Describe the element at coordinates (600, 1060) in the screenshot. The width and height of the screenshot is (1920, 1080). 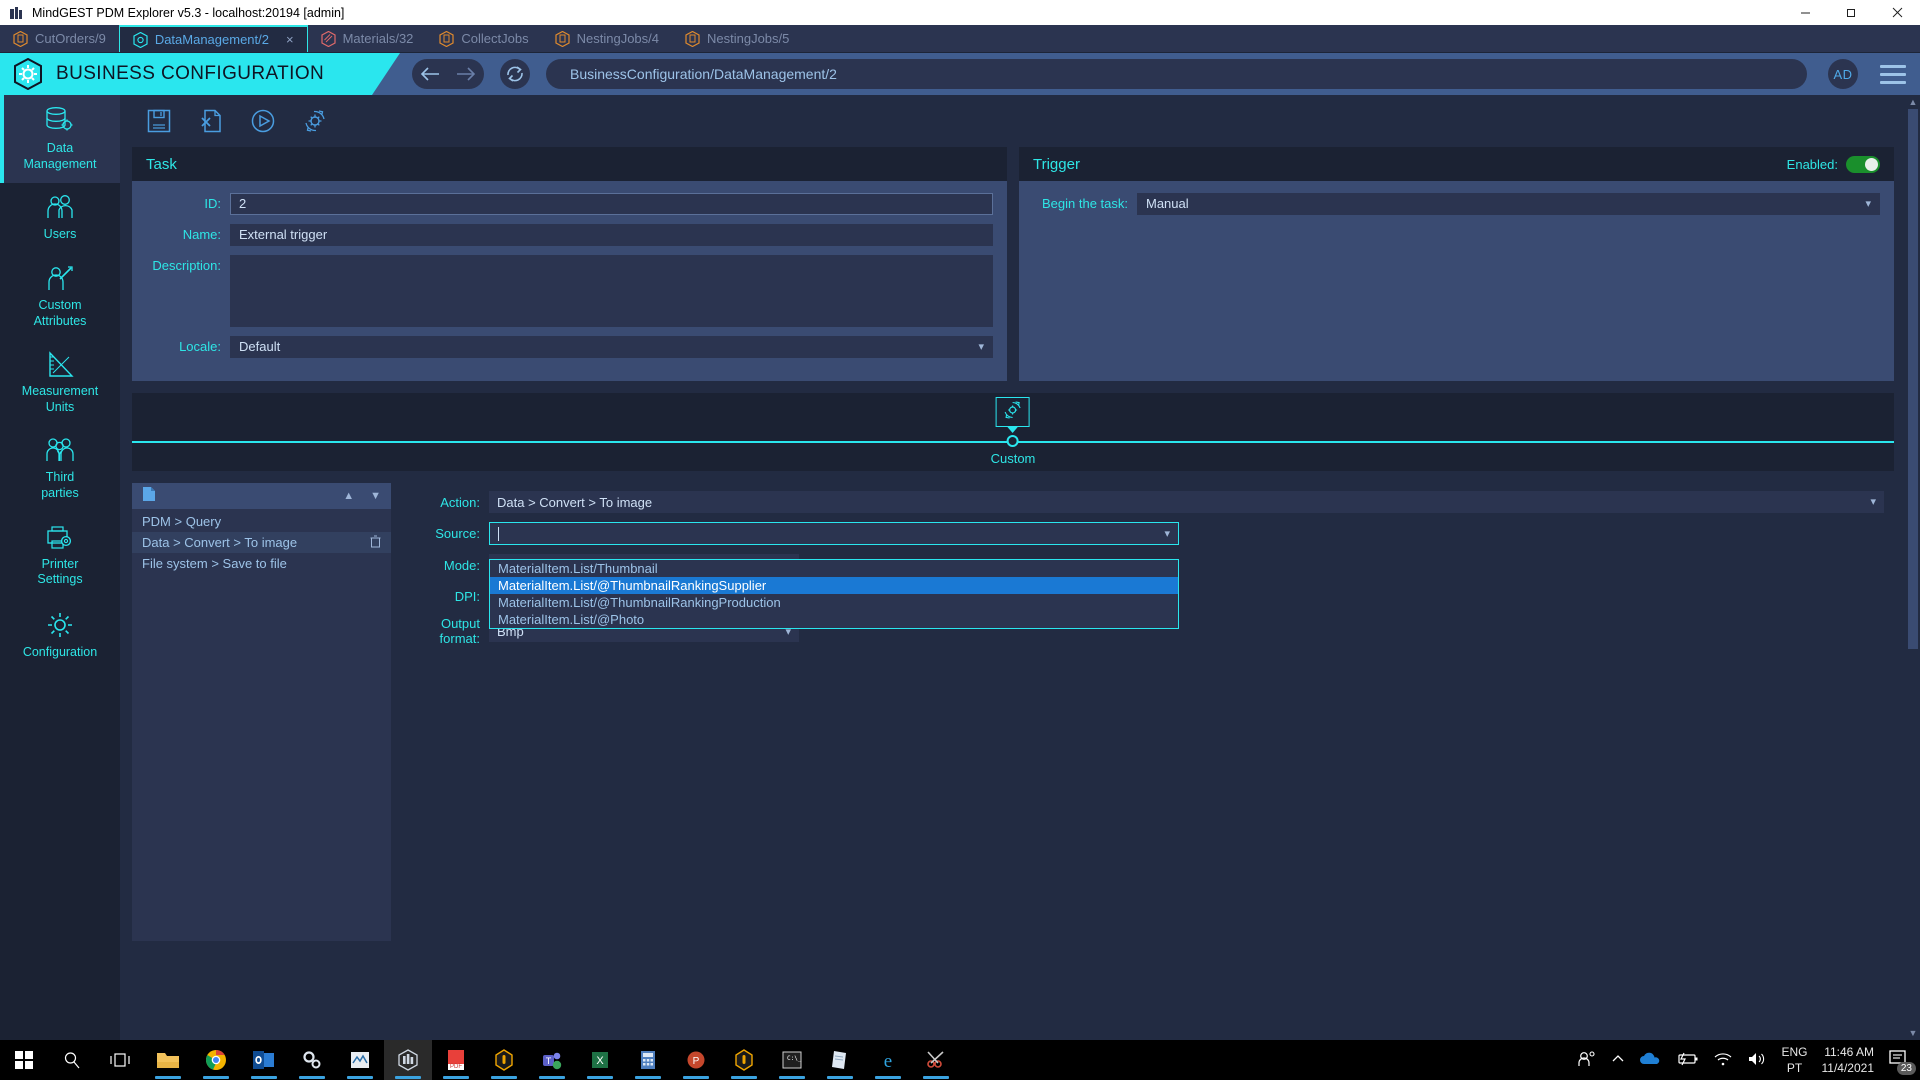
I see `excel-icon: X` at that location.